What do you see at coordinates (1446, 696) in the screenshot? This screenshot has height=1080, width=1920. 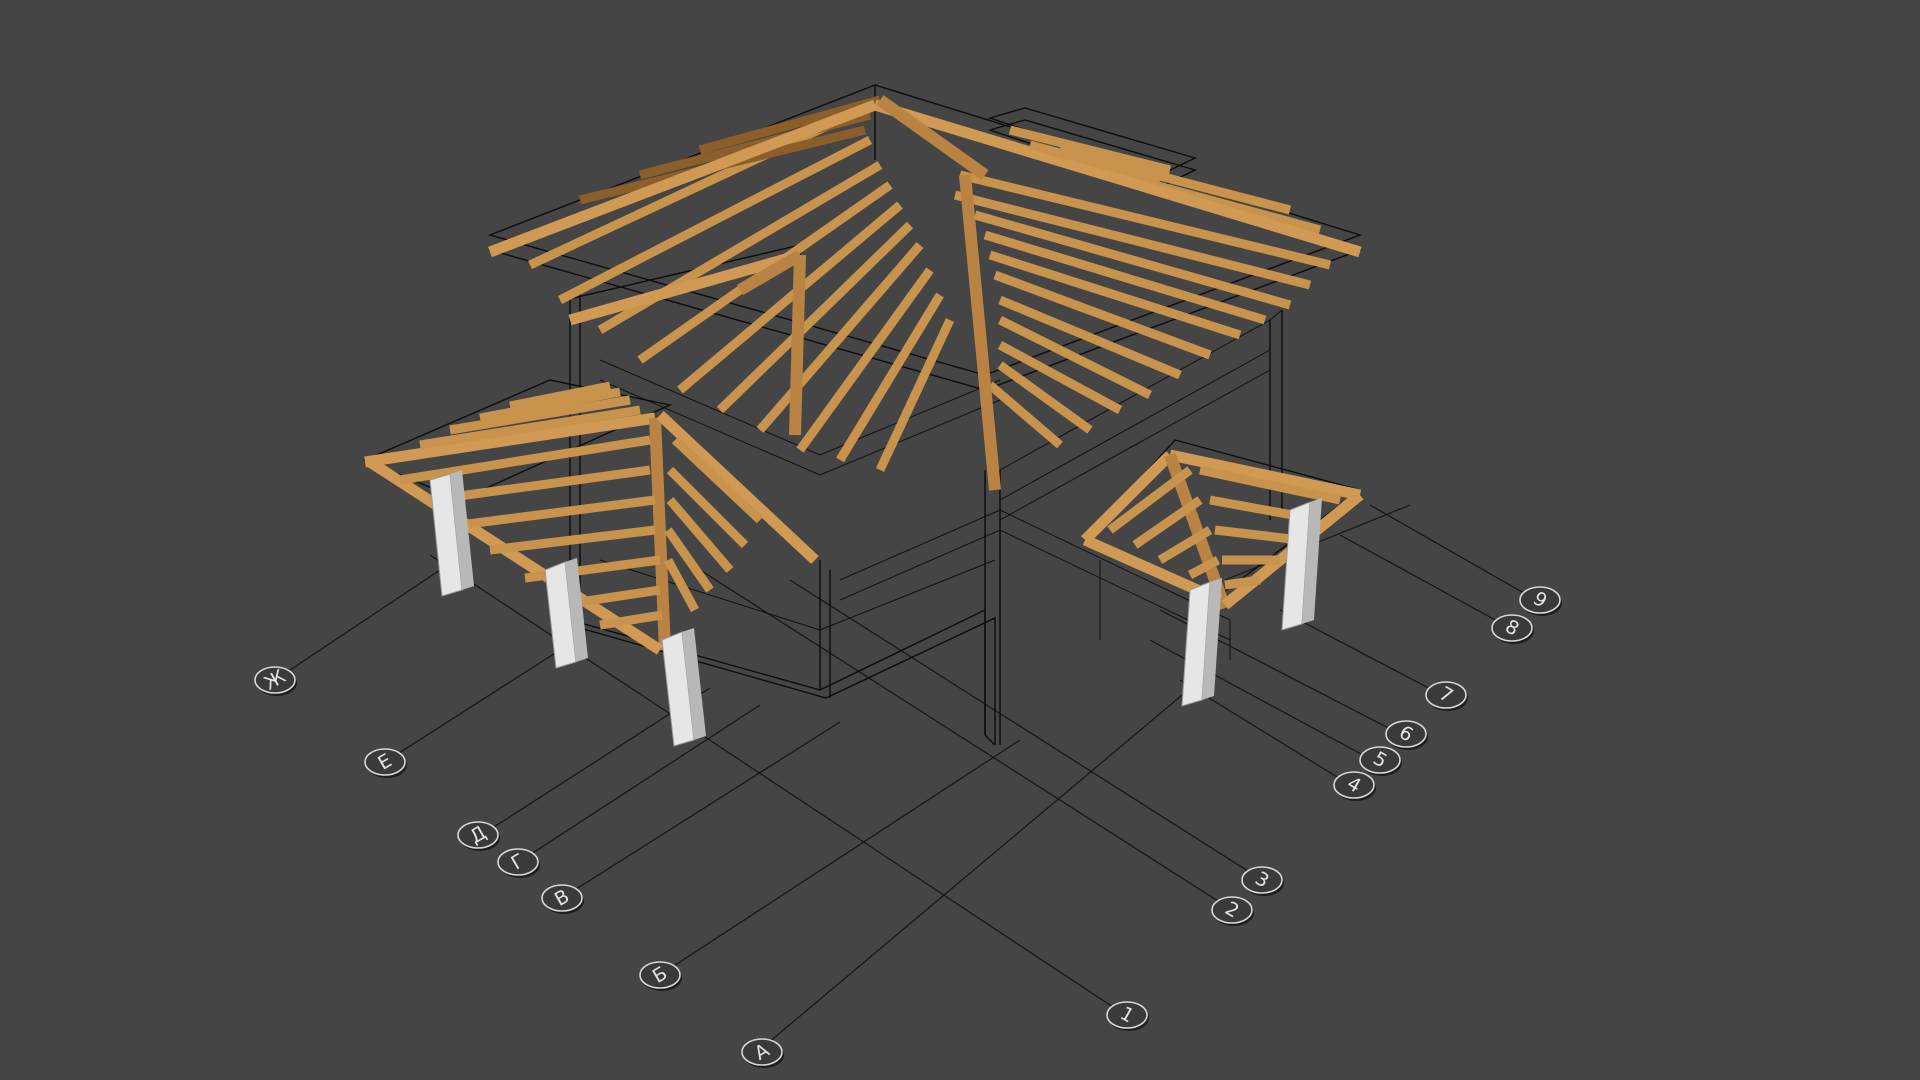 I see `axis-bubble-7: 7` at bounding box center [1446, 696].